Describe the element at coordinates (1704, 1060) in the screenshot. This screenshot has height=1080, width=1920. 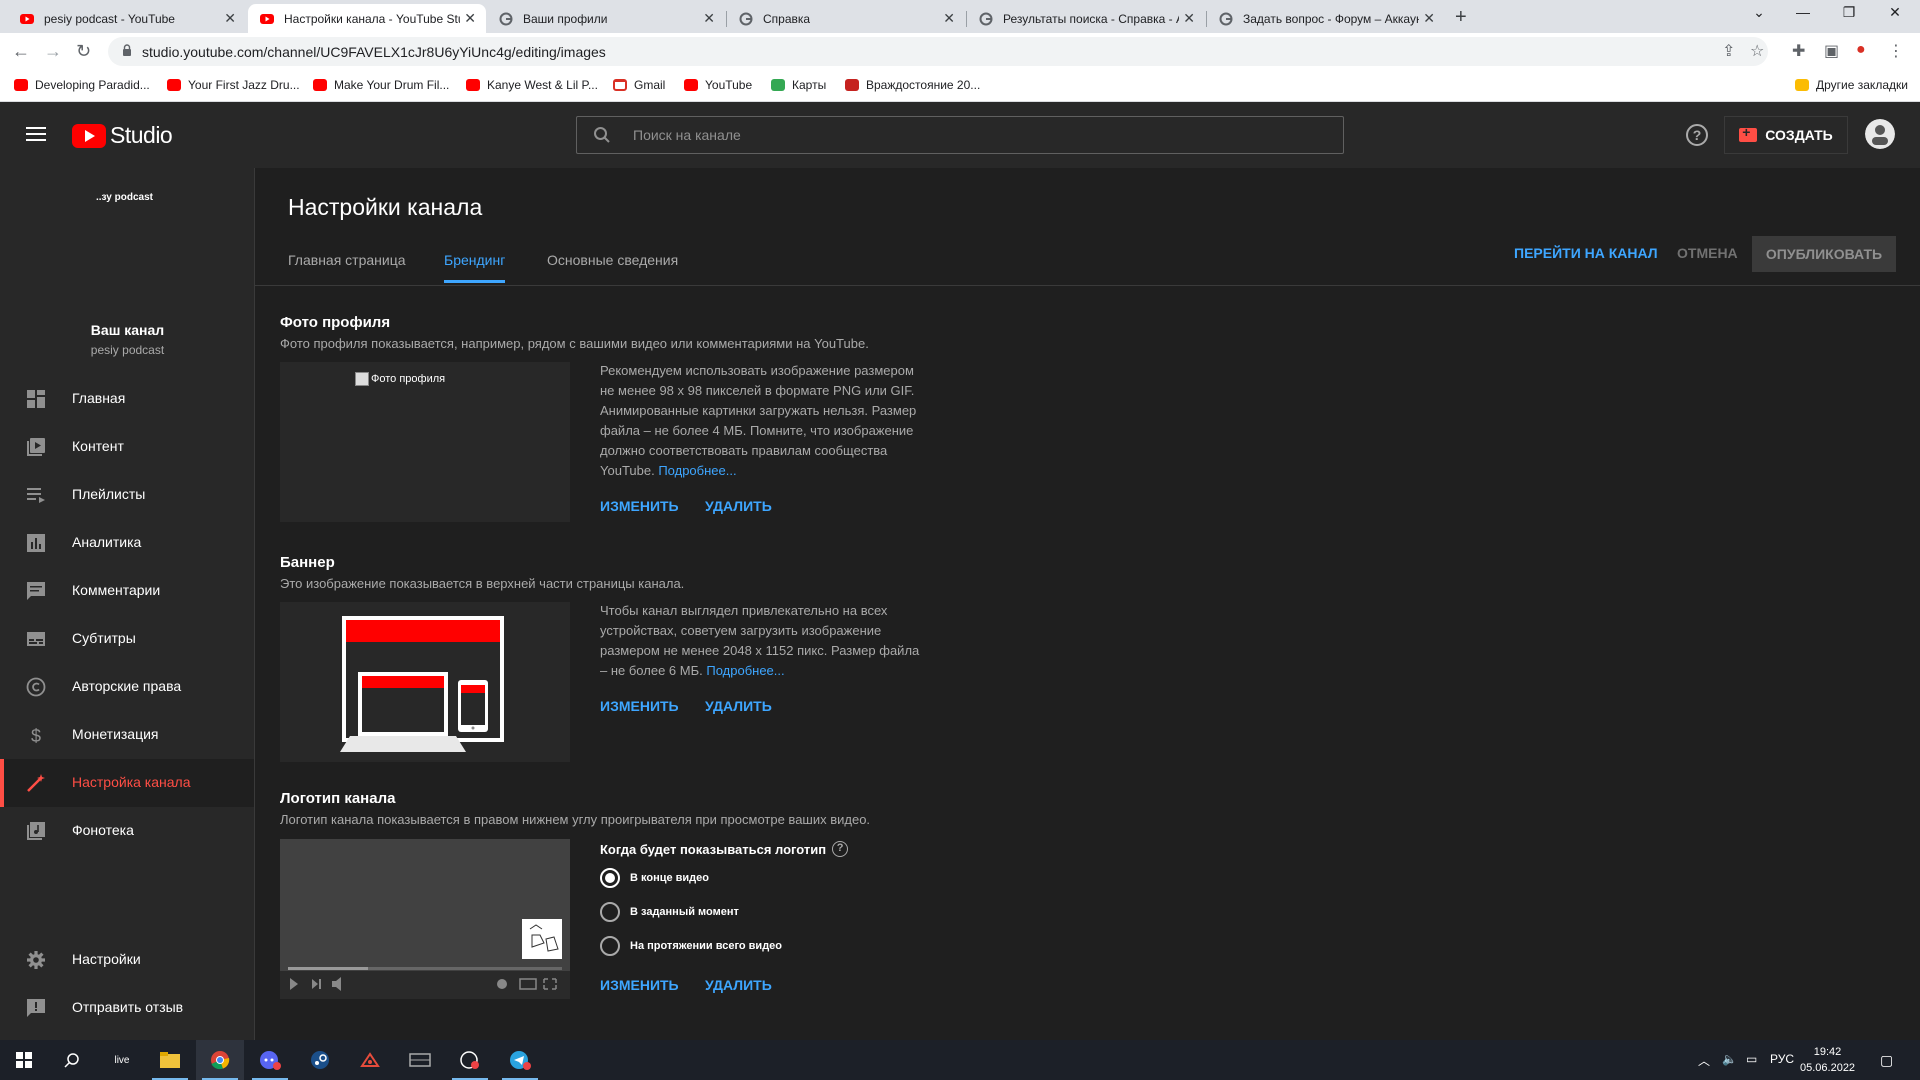
I see `tray-chevron-up-icon: ︿` at that location.